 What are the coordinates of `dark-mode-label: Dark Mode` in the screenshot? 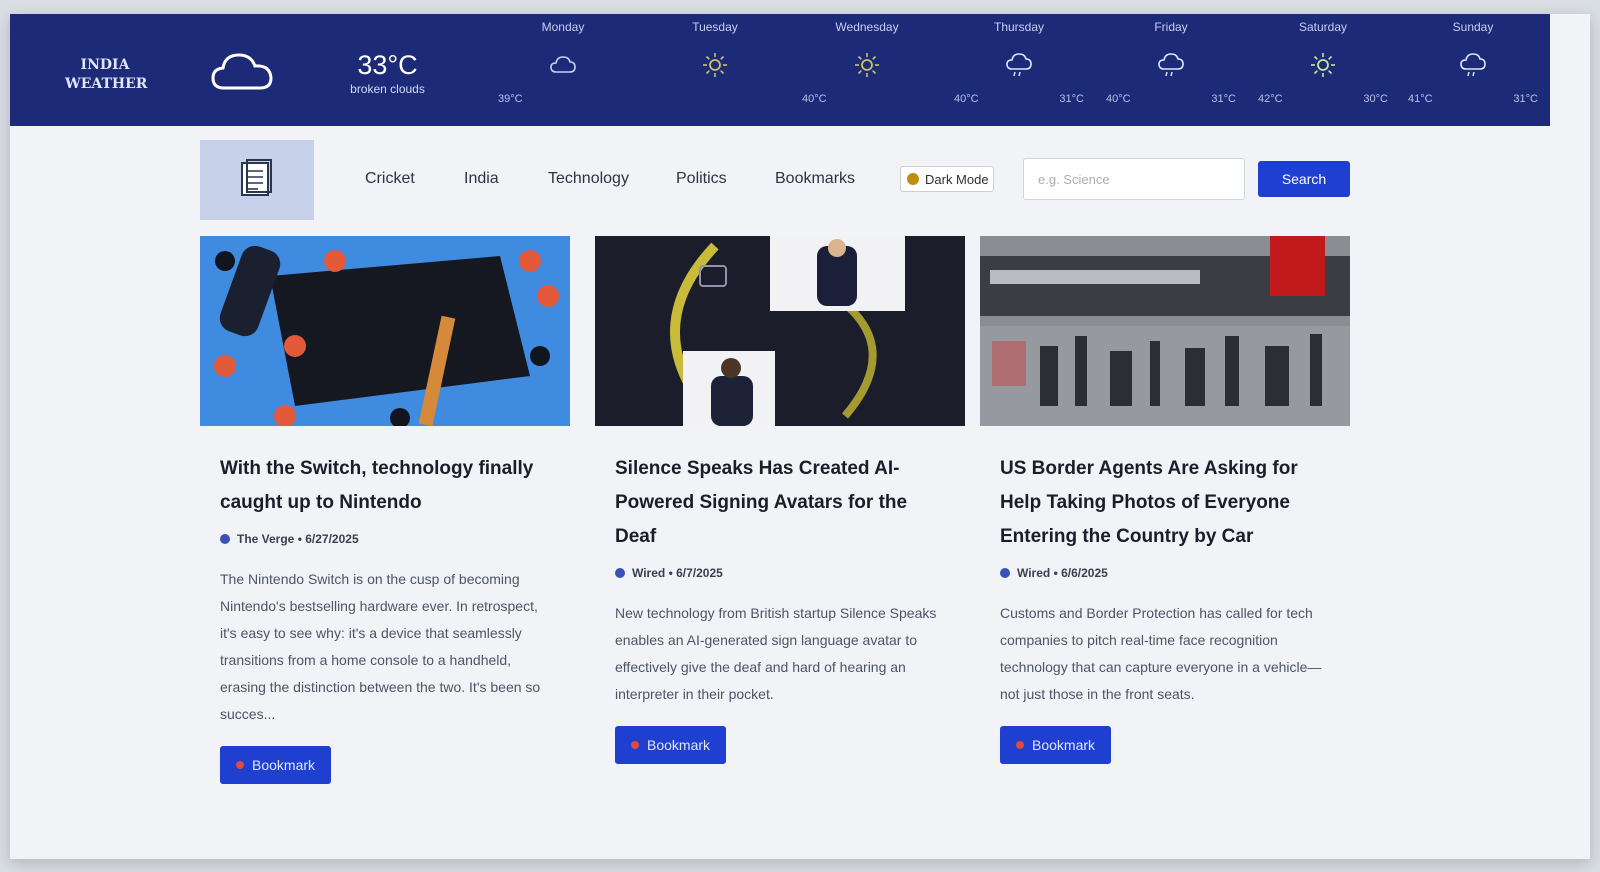 It's located at (957, 179).